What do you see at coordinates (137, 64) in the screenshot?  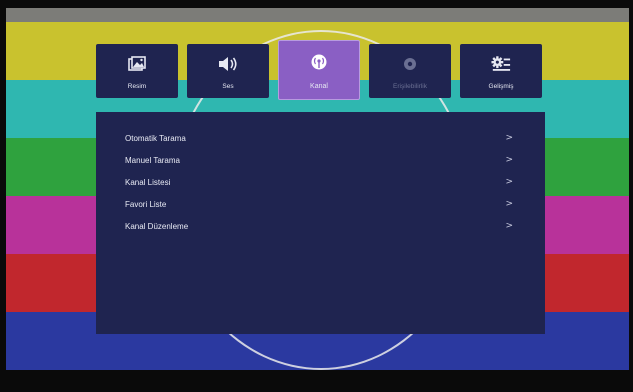 I see `picture-icon` at bounding box center [137, 64].